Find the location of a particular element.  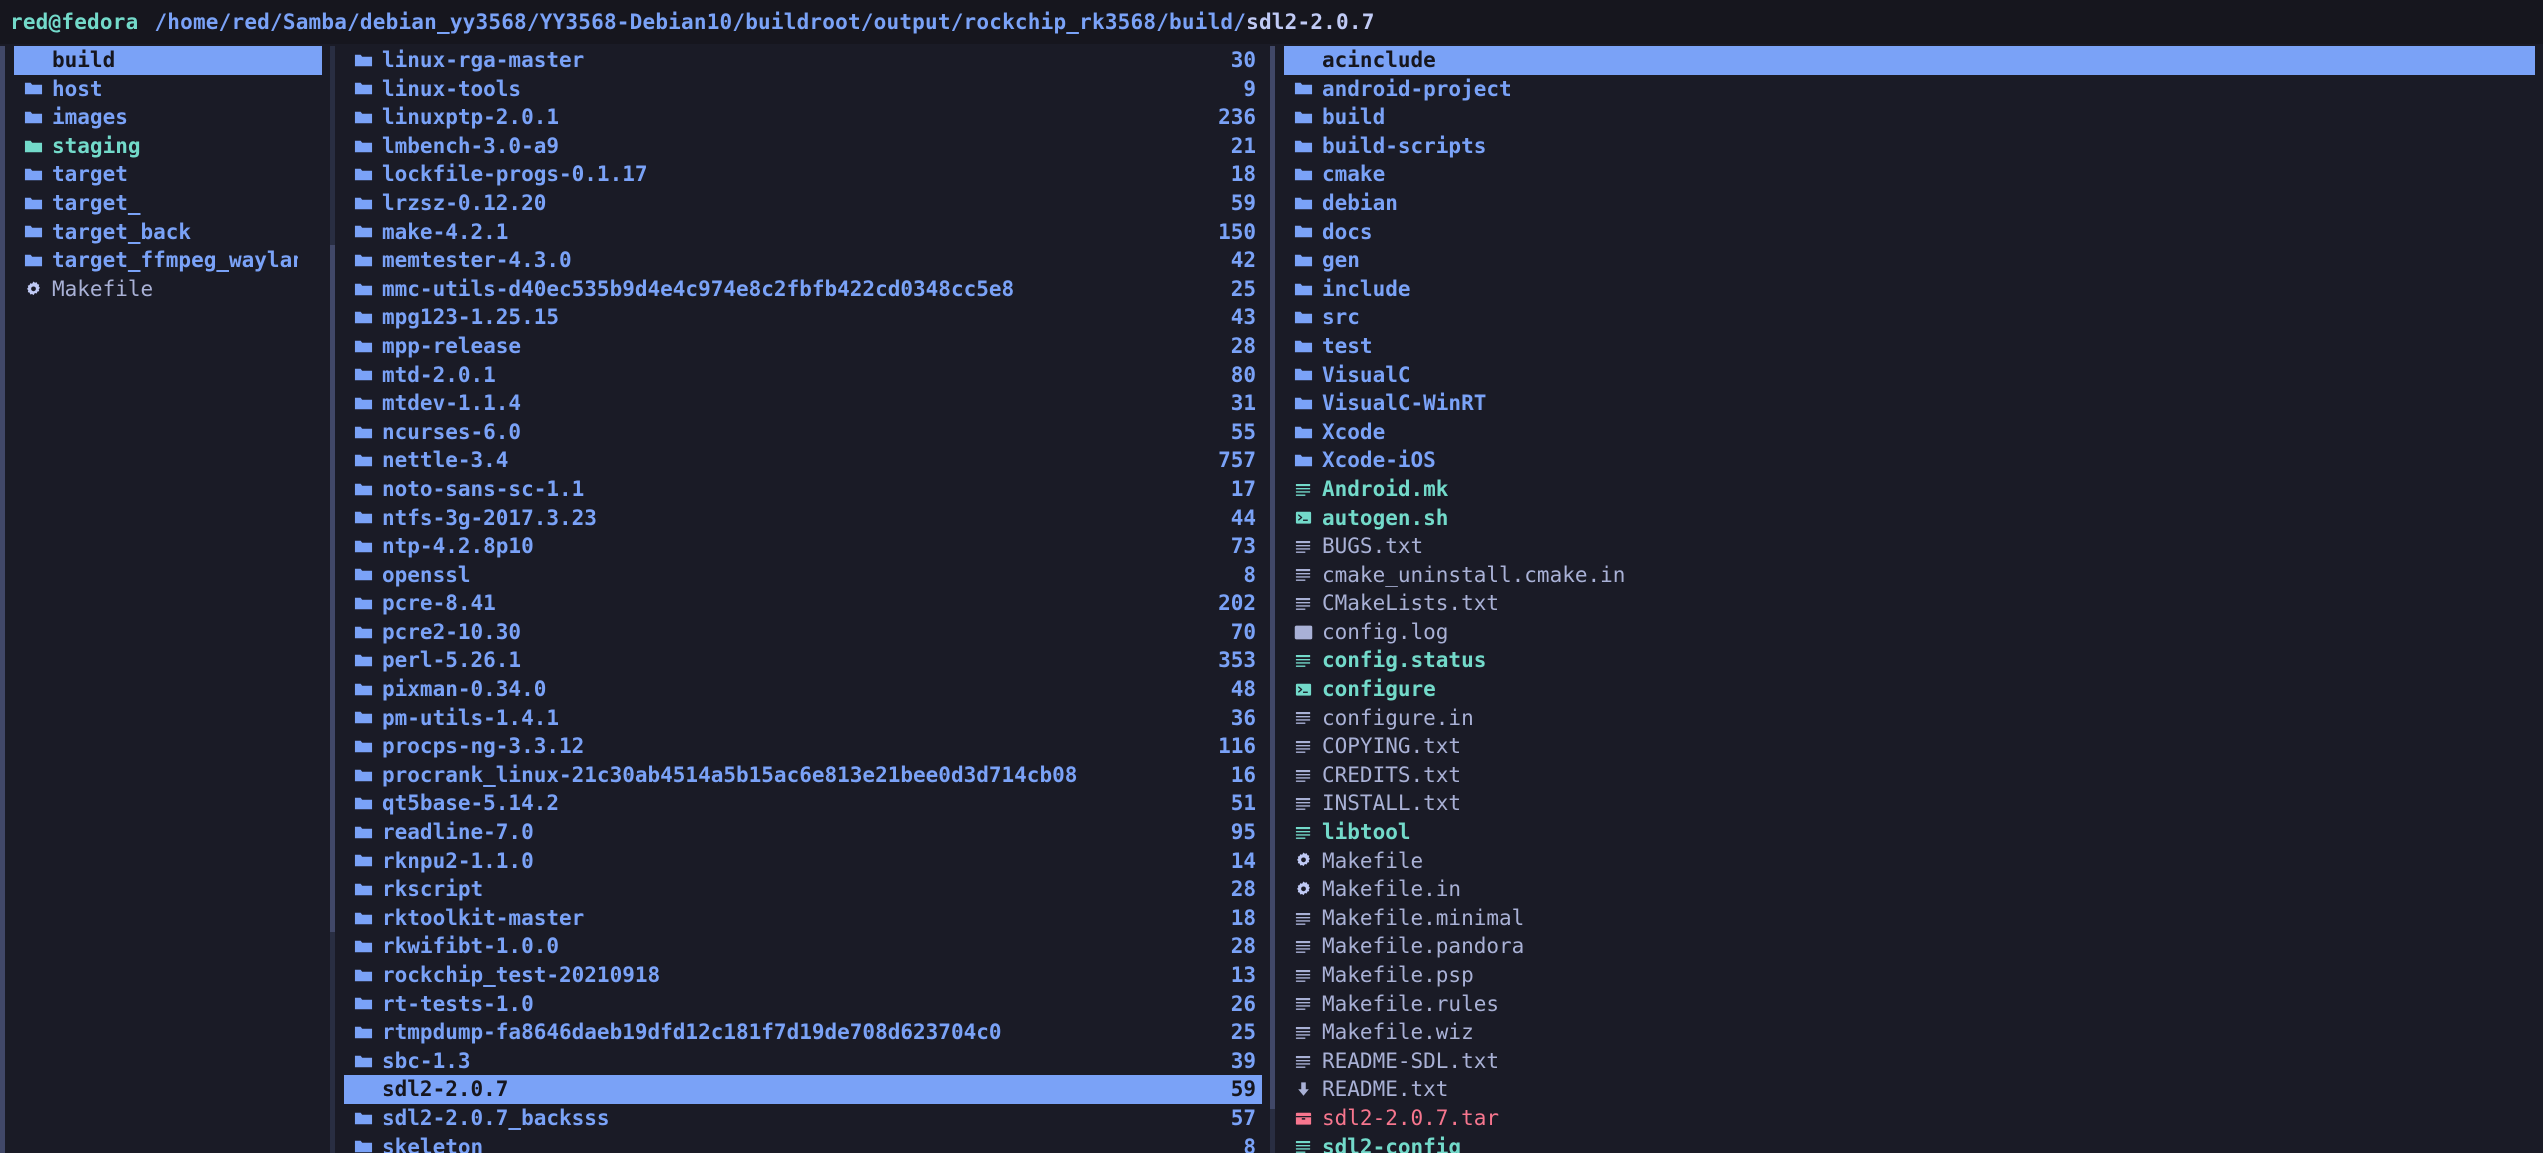

file-row: build is located at coordinates (1909, 117).